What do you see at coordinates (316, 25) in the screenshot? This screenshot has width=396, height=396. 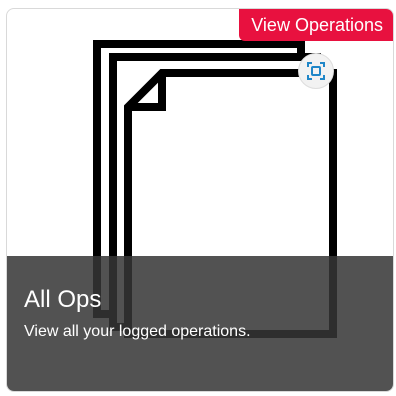 I see `view-operations-button: View Operations` at bounding box center [316, 25].